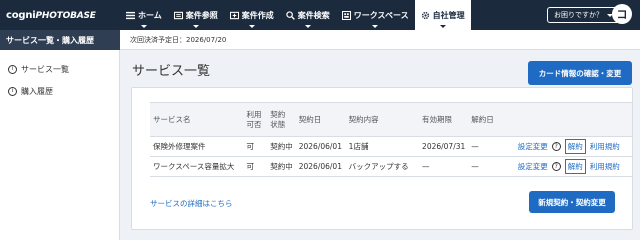  What do you see at coordinates (346, 15) in the screenshot?
I see `grid-icon` at bounding box center [346, 15].